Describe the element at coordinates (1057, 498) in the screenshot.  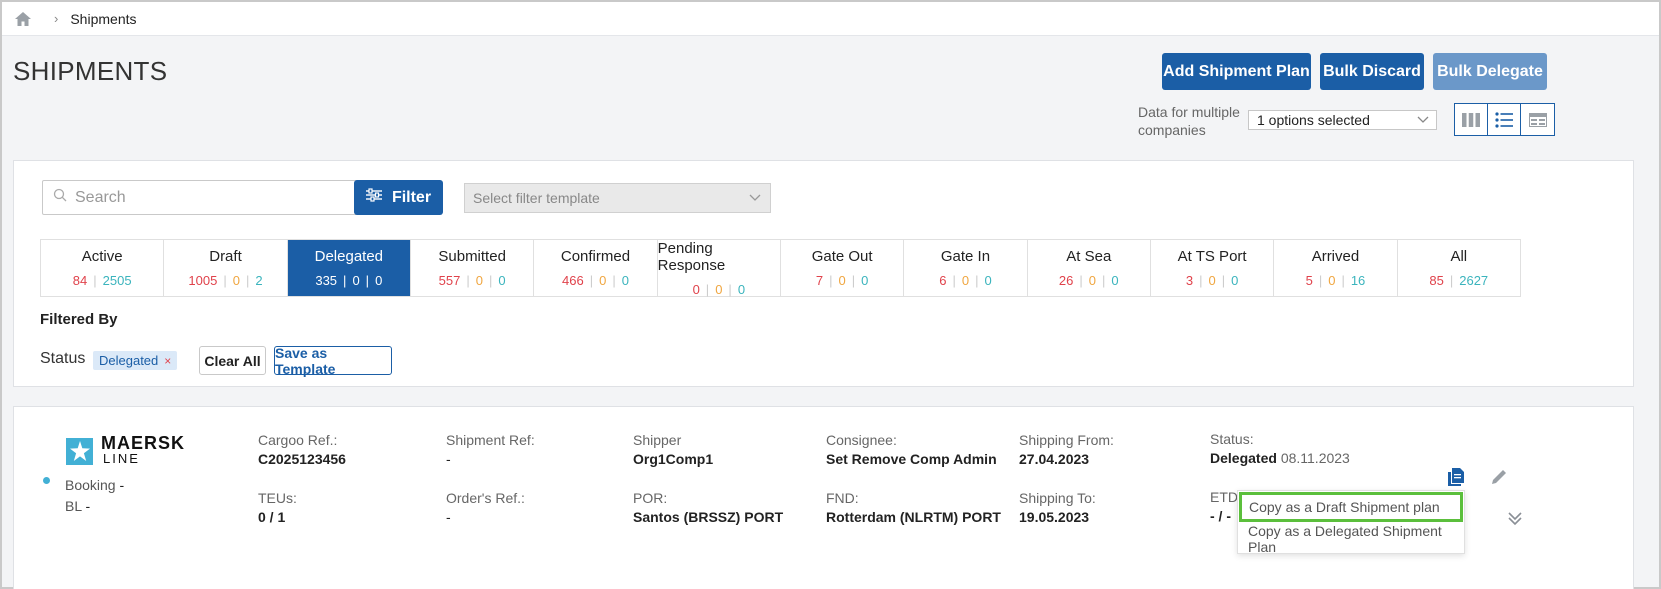
I see `shipping-to-label: Shipping To:` at that location.